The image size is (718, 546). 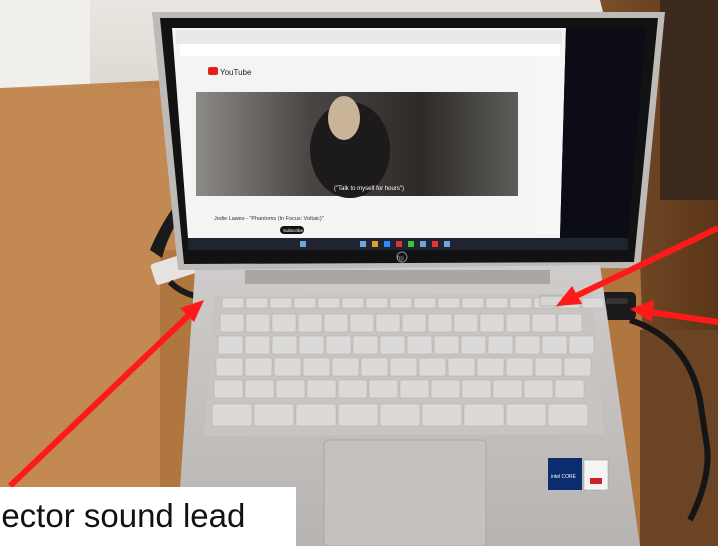 What do you see at coordinates (148, 516) in the screenshot?
I see `caption-box: jector sound lead` at bounding box center [148, 516].